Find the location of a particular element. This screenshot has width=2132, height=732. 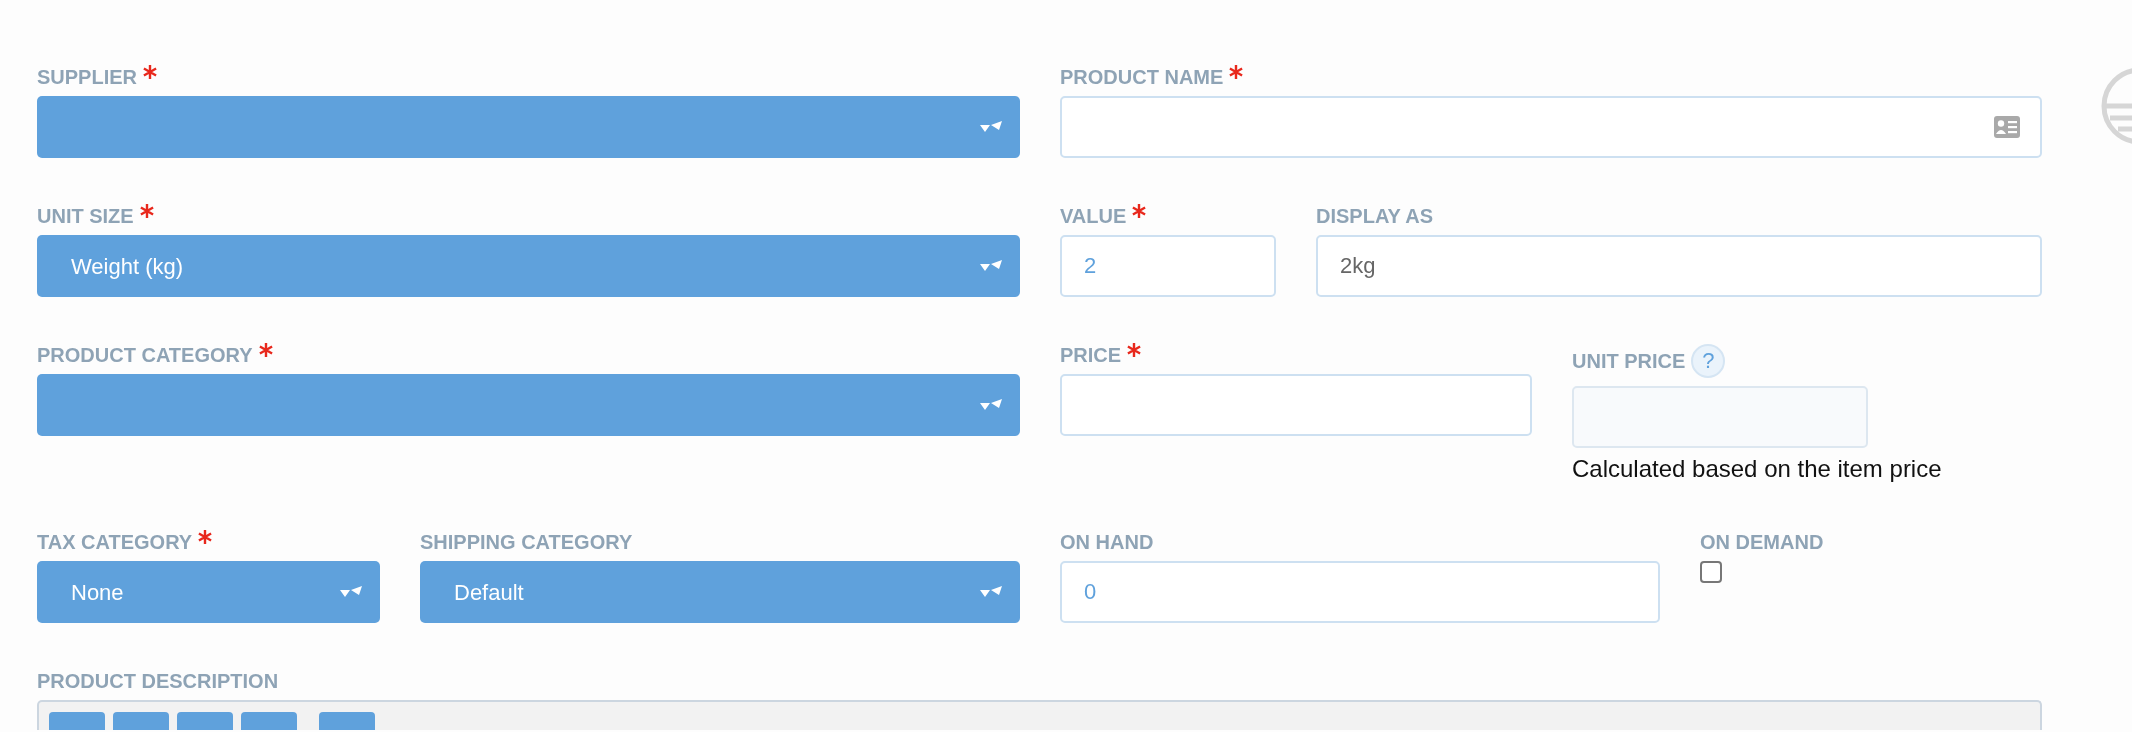

field-label: PRODUCT DESCRIPTION is located at coordinates (158, 681).